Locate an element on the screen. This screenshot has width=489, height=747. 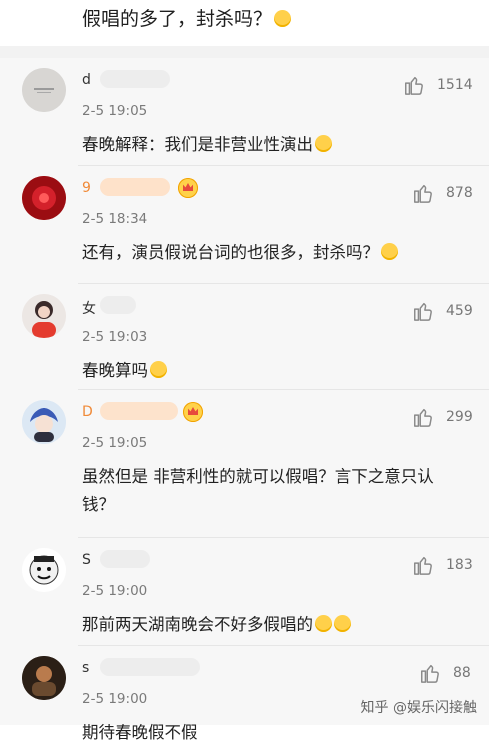
watermark: 知乎 @娱乐闪接触 is located at coordinates (418, 708).